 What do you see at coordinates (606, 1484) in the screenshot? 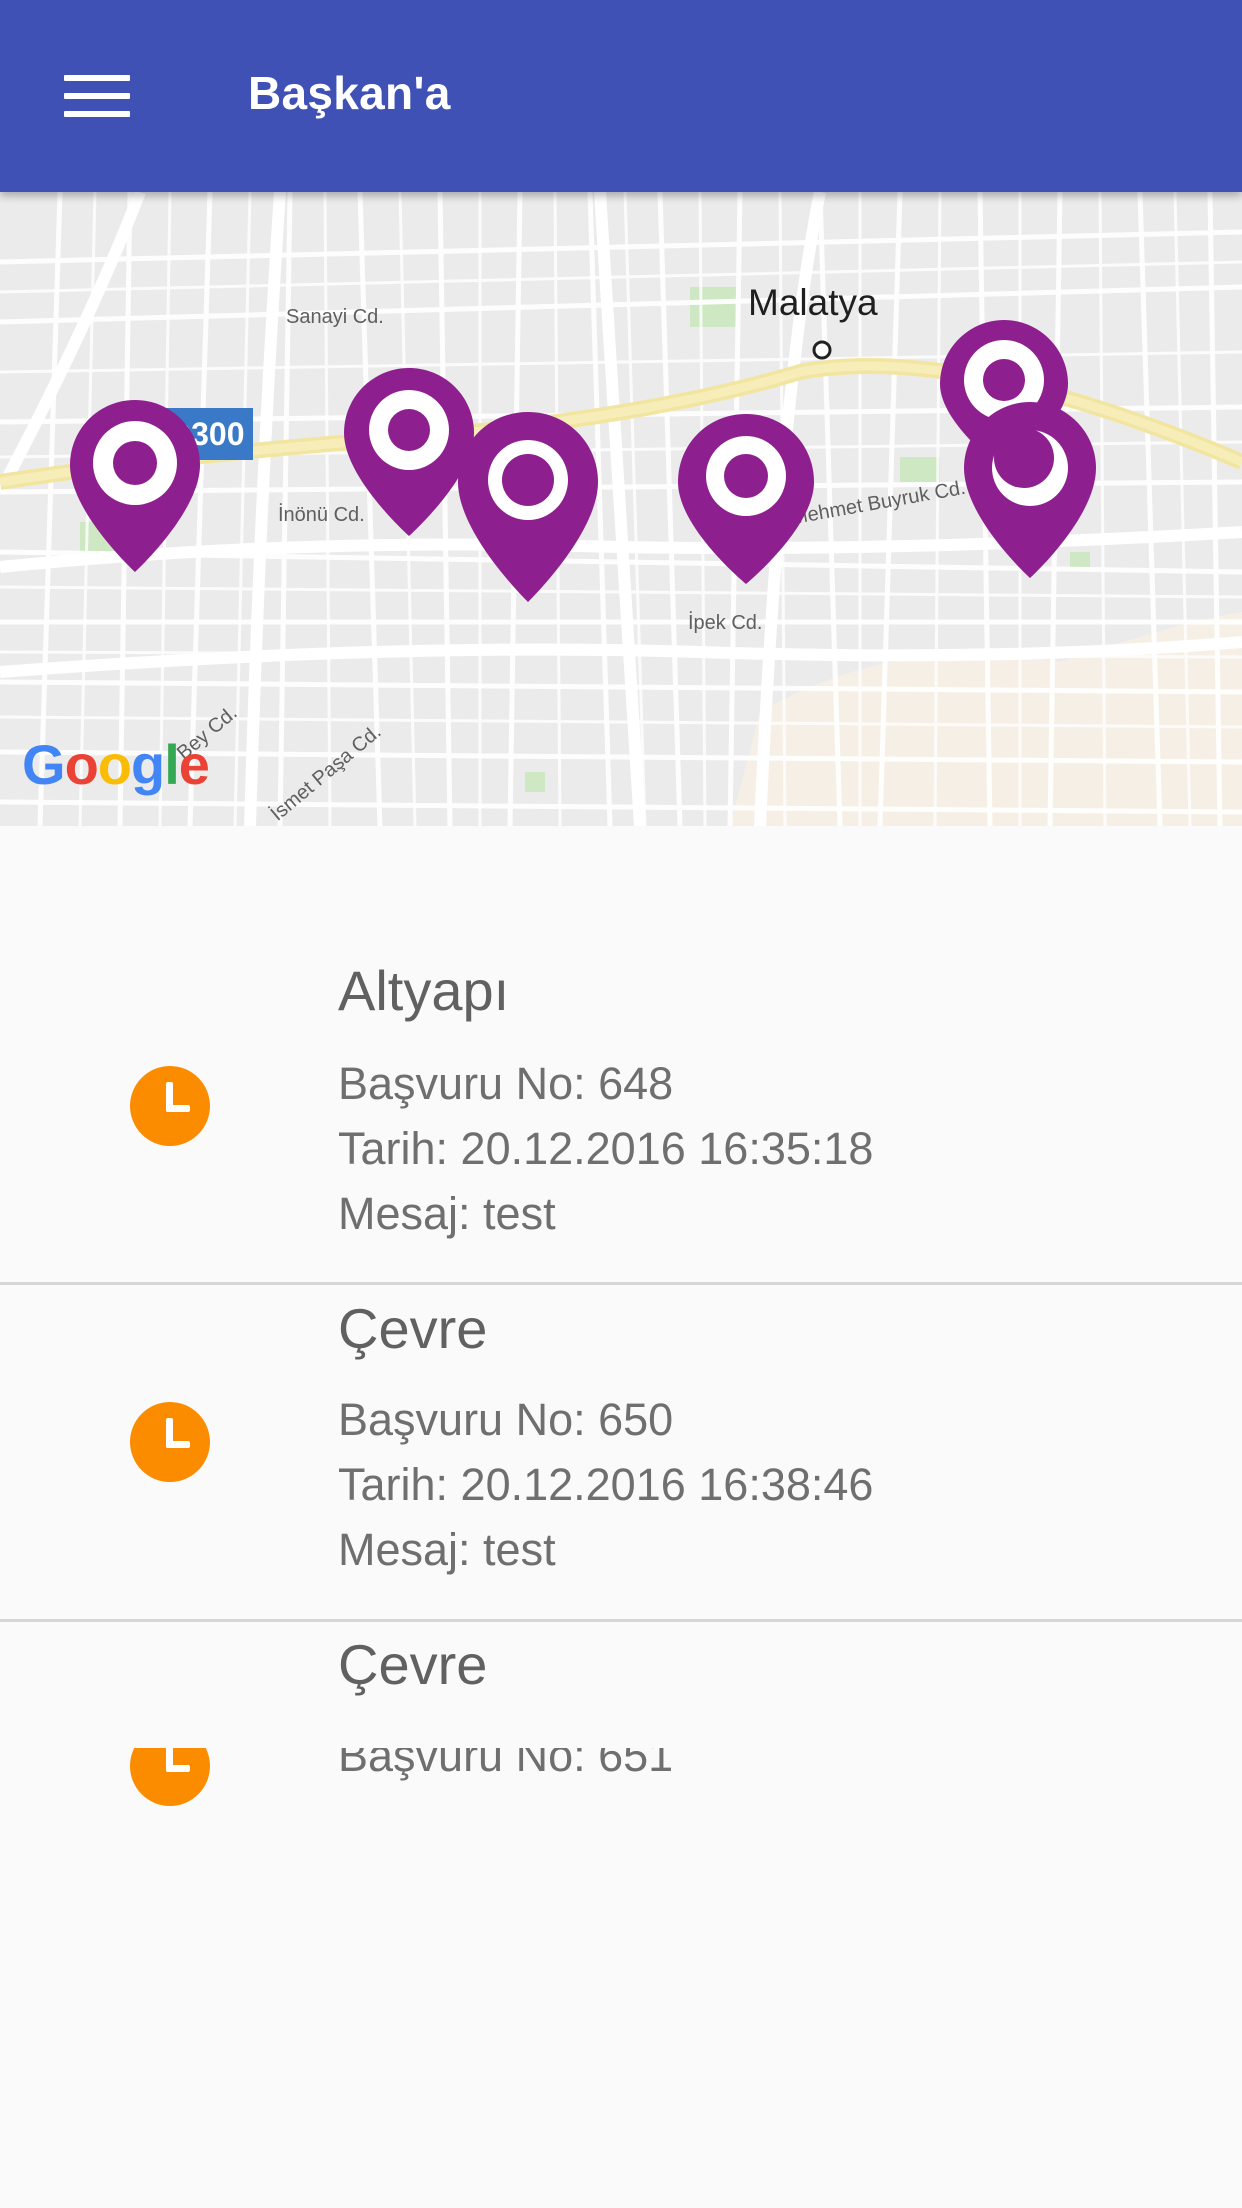
I see `item-date: Tarih: 20.12.2016 16:38:46` at bounding box center [606, 1484].